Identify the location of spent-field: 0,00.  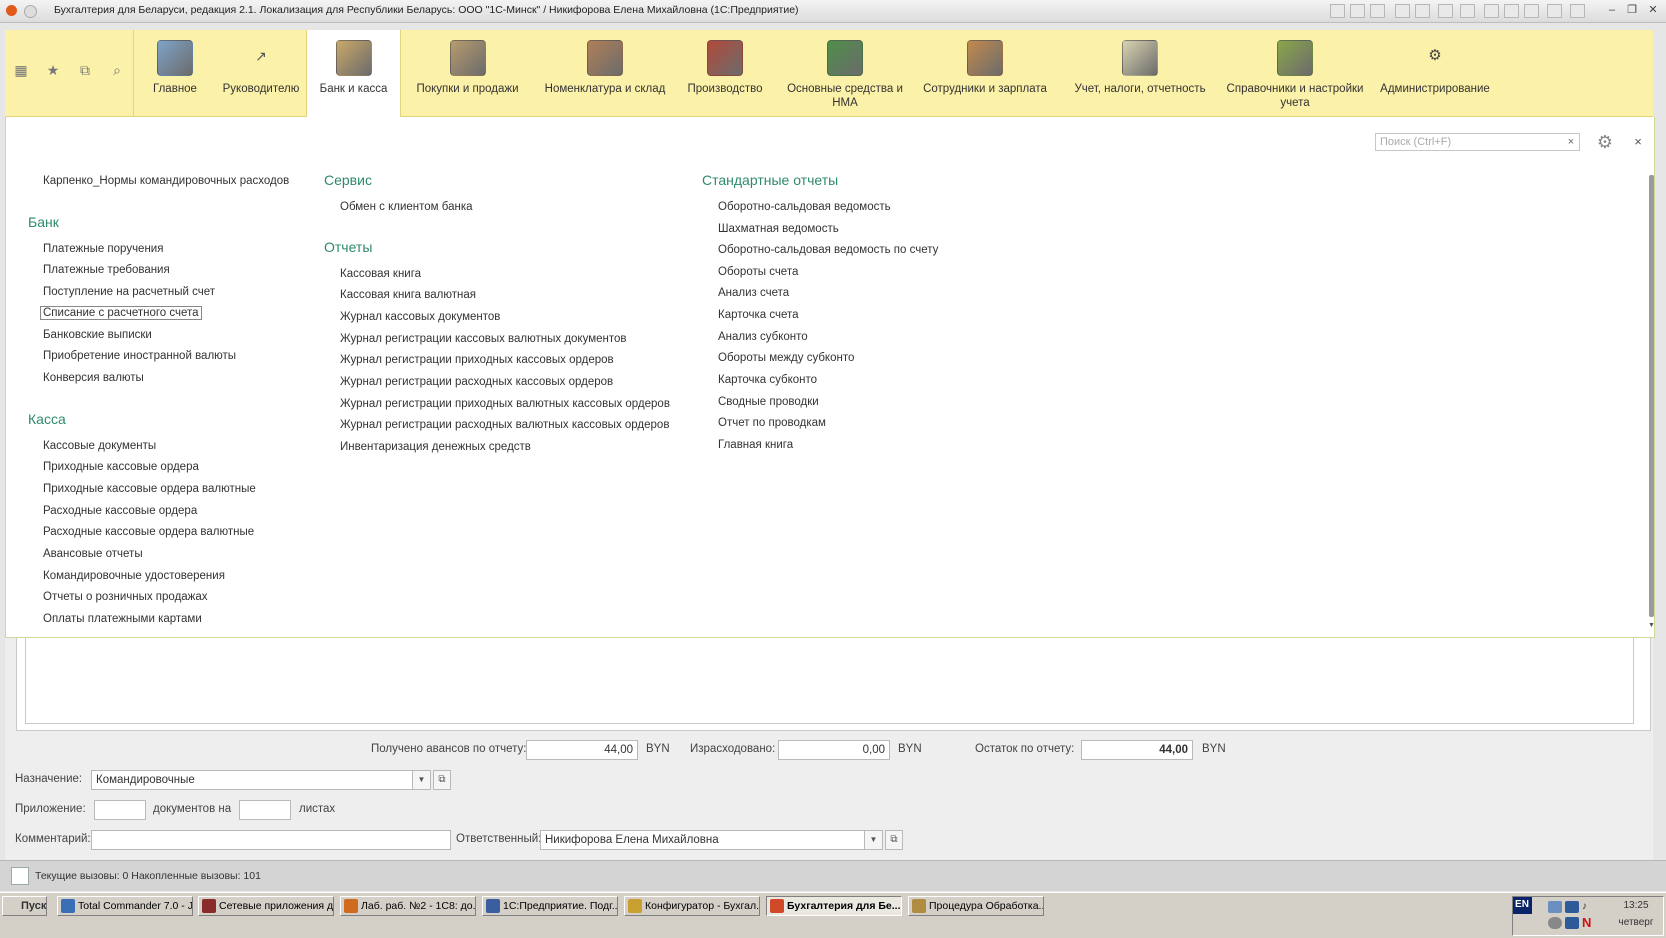
(834, 750).